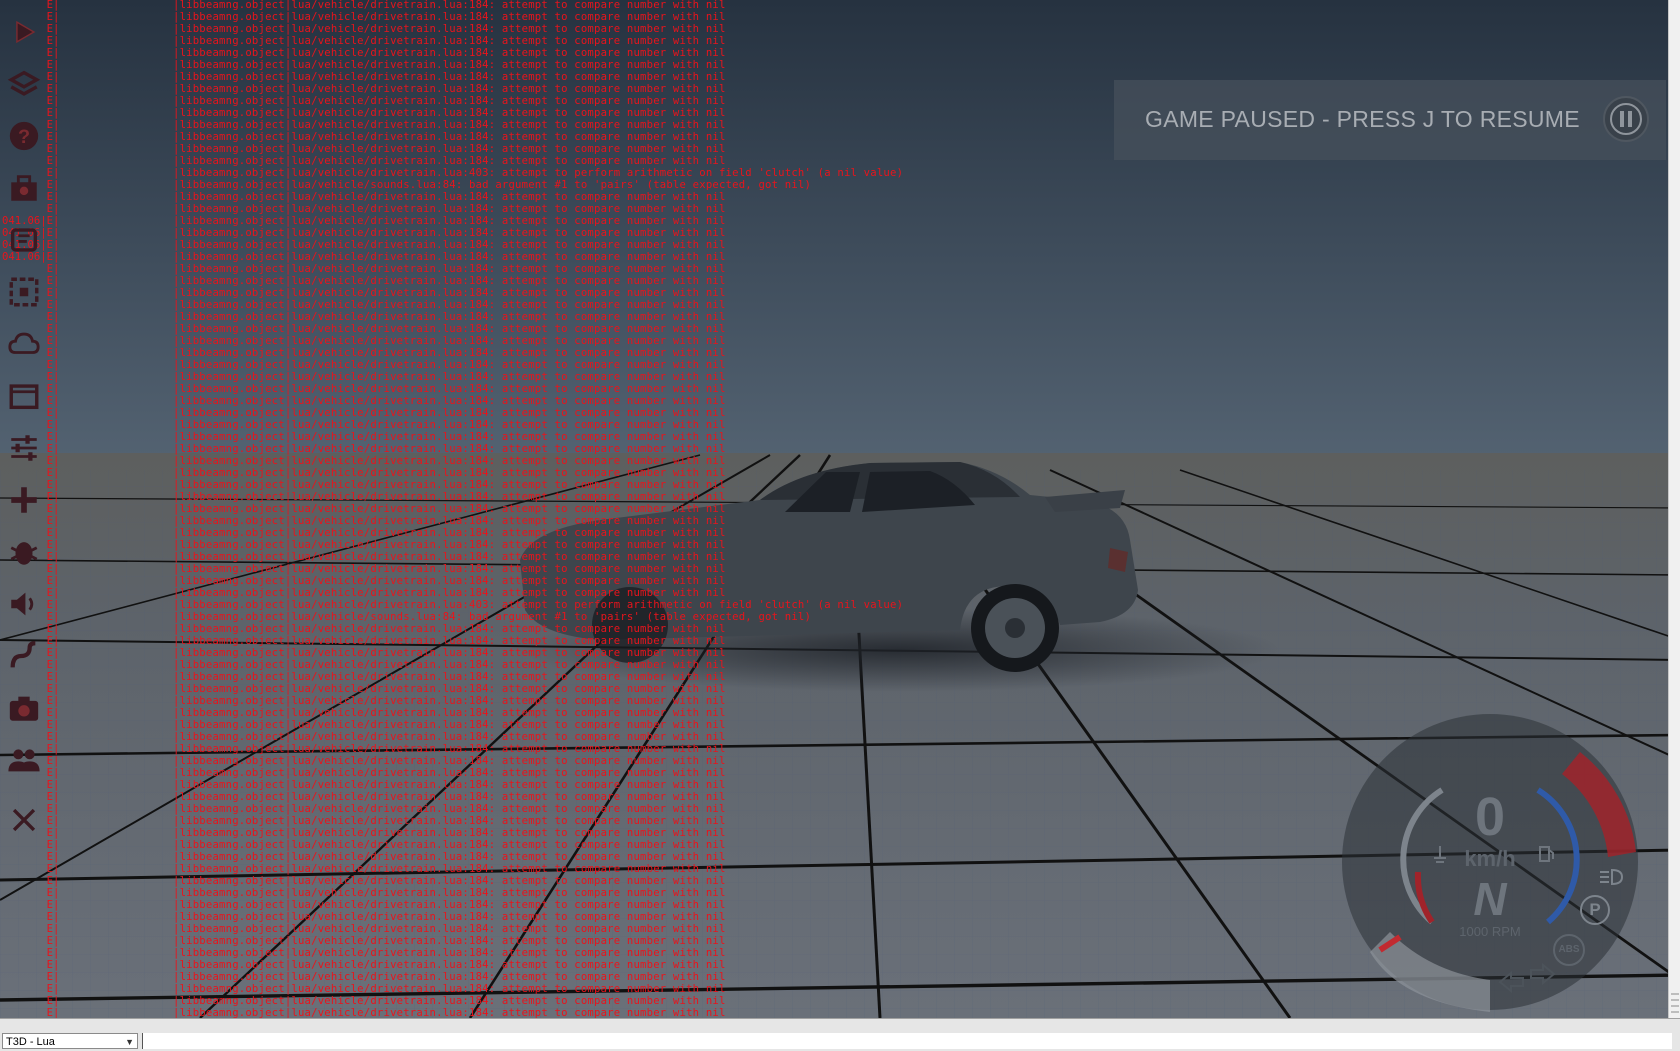  What do you see at coordinates (129, 1042) in the screenshot?
I see `chevron-down-icon: ▼` at bounding box center [129, 1042].